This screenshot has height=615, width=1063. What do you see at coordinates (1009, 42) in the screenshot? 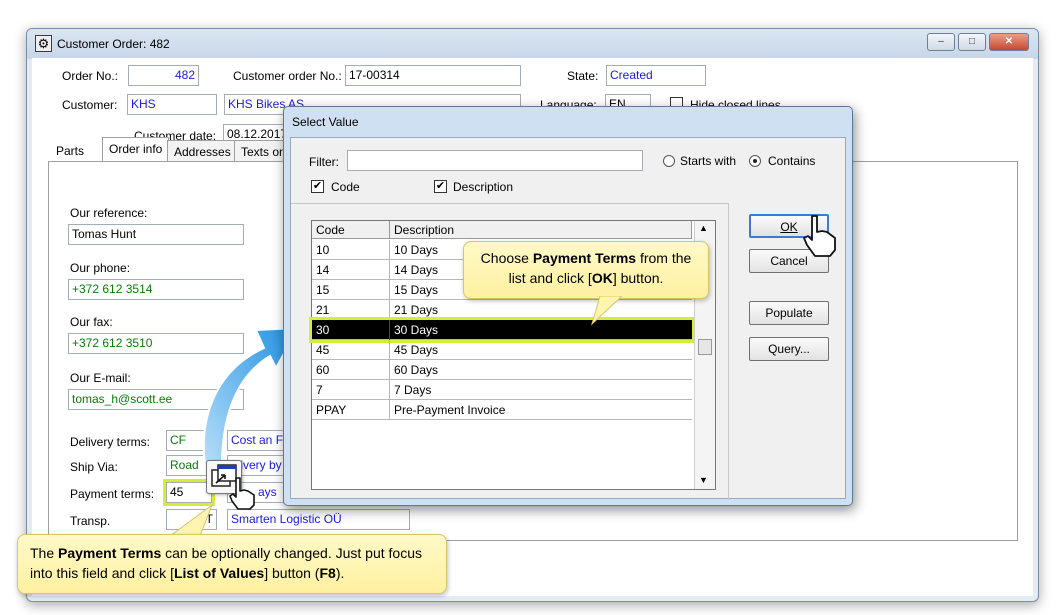
I see `close-button: ✕` at bounding box center [1009, 42].